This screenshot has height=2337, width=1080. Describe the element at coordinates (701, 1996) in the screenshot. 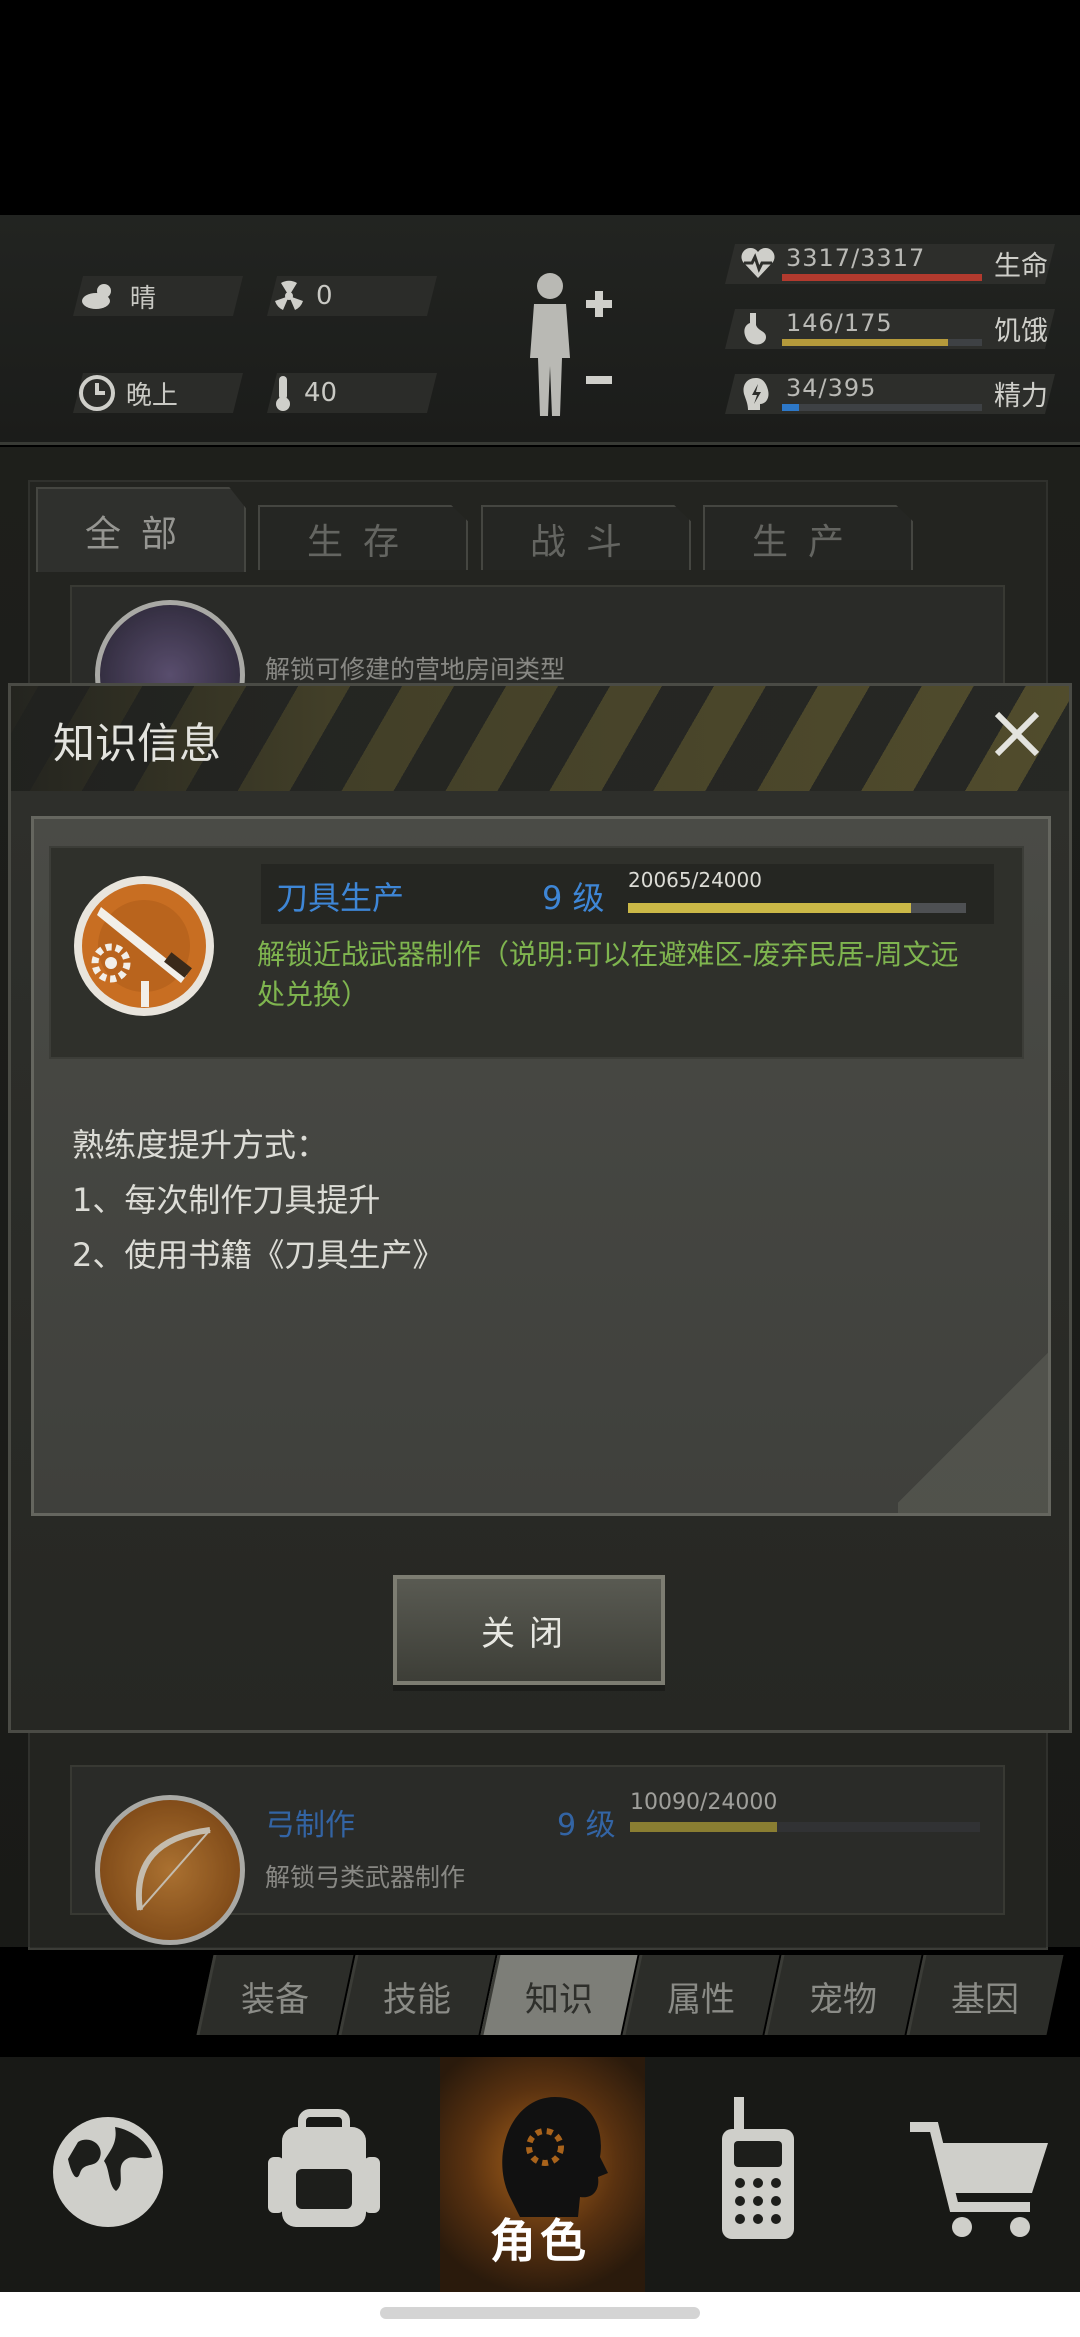

I see `tab-attributes: 属性` at that location.